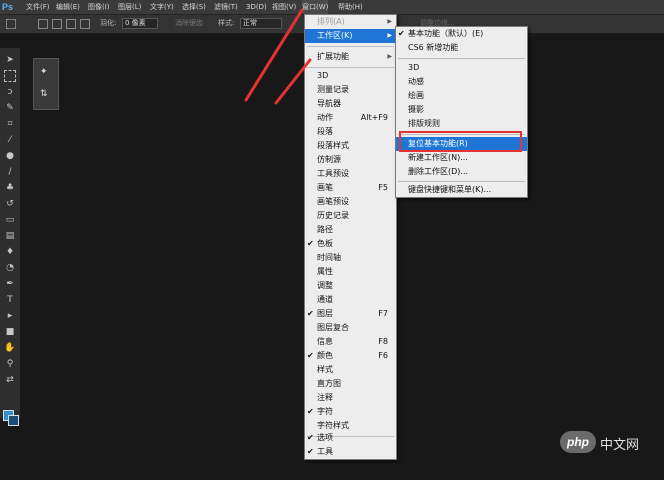 The width and height of the screenshot is (664, 480). Describe the element at coordinates (578, 442) in the screenshot. I see `php-logo: php` at that location.